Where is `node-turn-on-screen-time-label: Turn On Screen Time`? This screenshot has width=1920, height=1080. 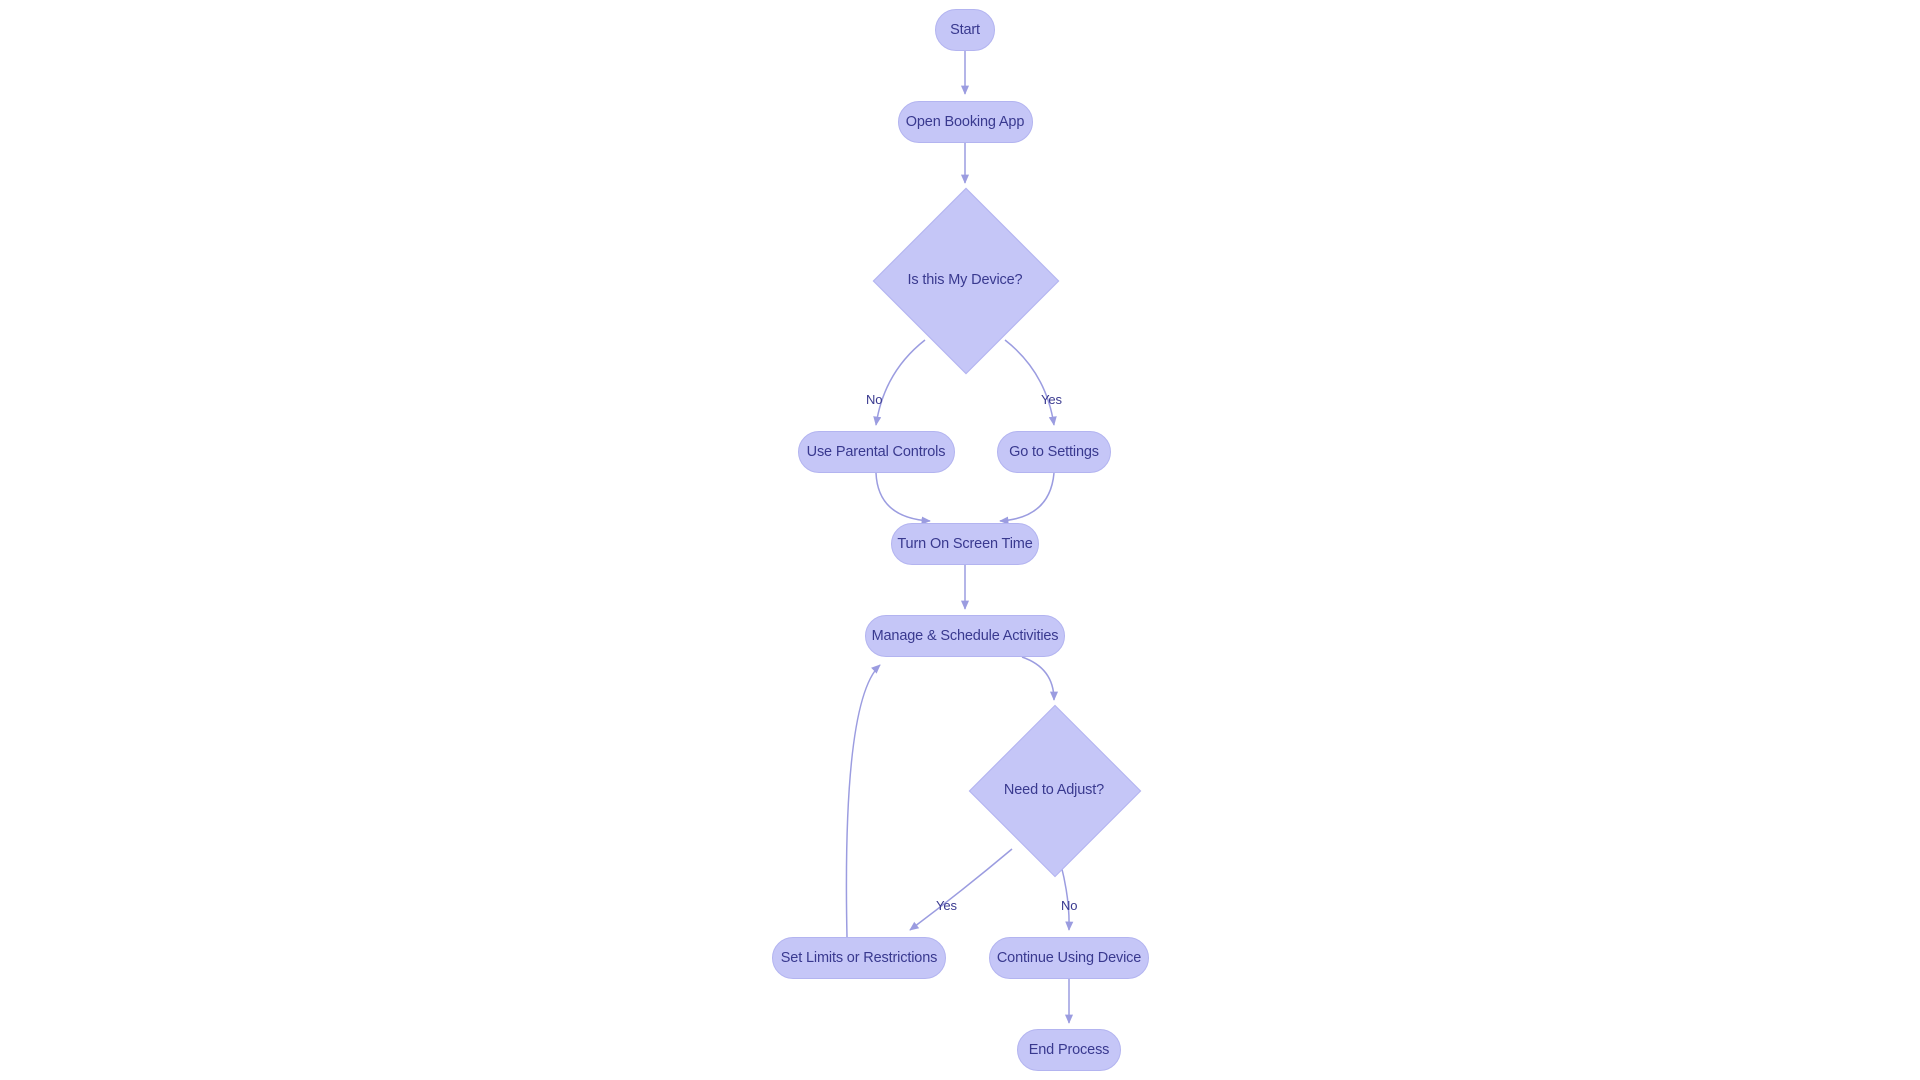 node-turn-on-screen-time-label: Turn On Screen Time is located at coordinates (965, 543).